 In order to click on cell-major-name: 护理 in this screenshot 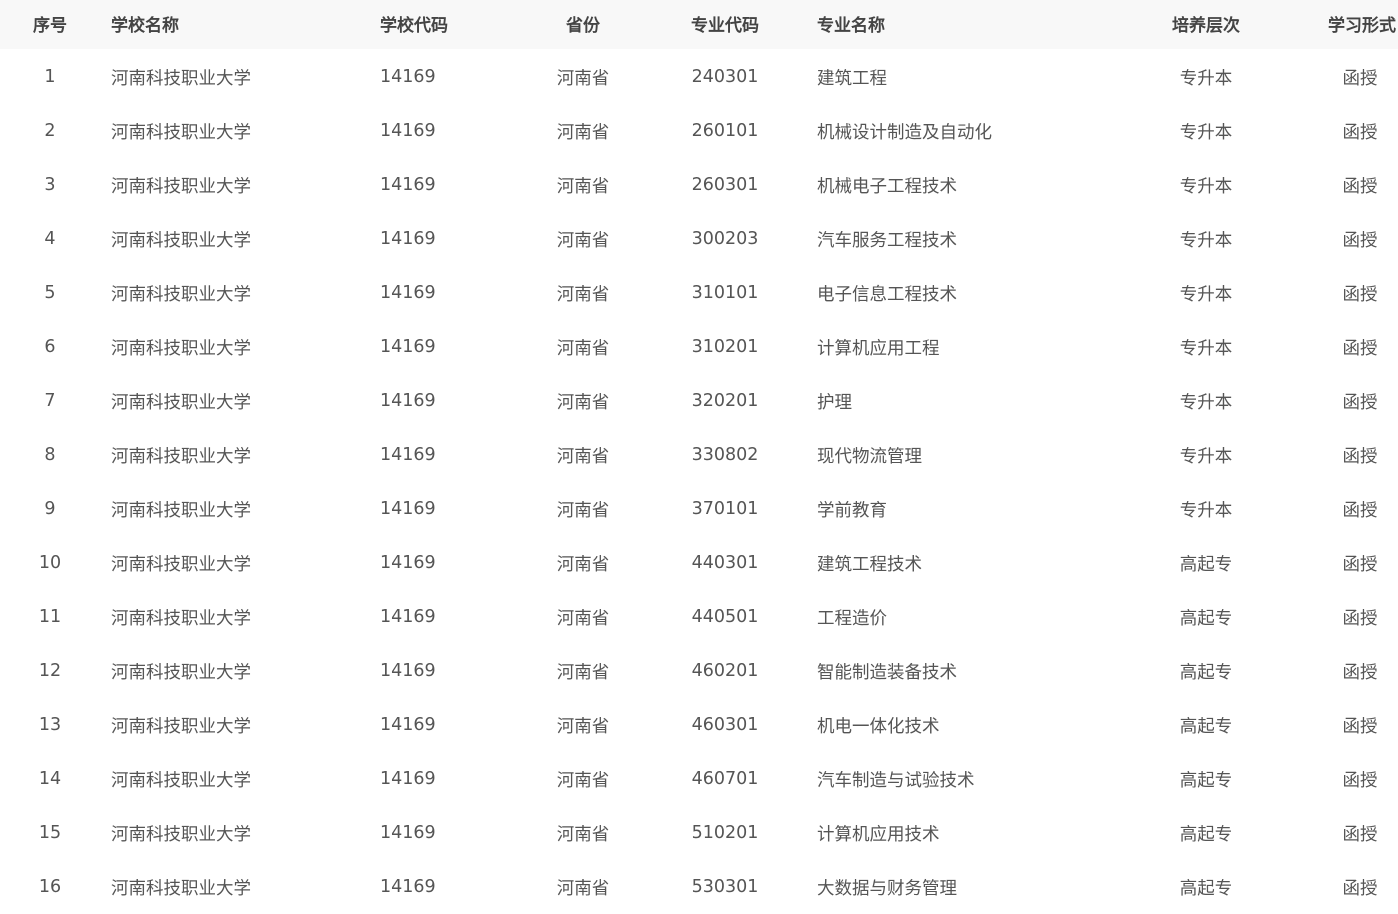, I will do `click(834, 402)`.